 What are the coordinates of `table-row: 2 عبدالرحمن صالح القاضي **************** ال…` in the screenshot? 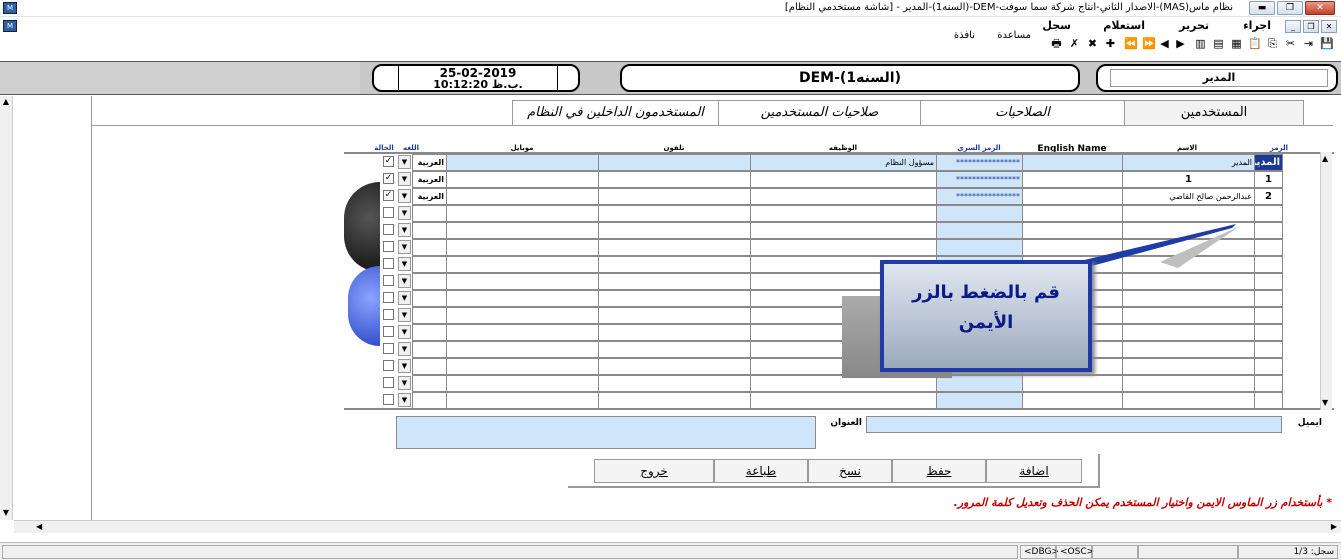 It's located at (670, 196).